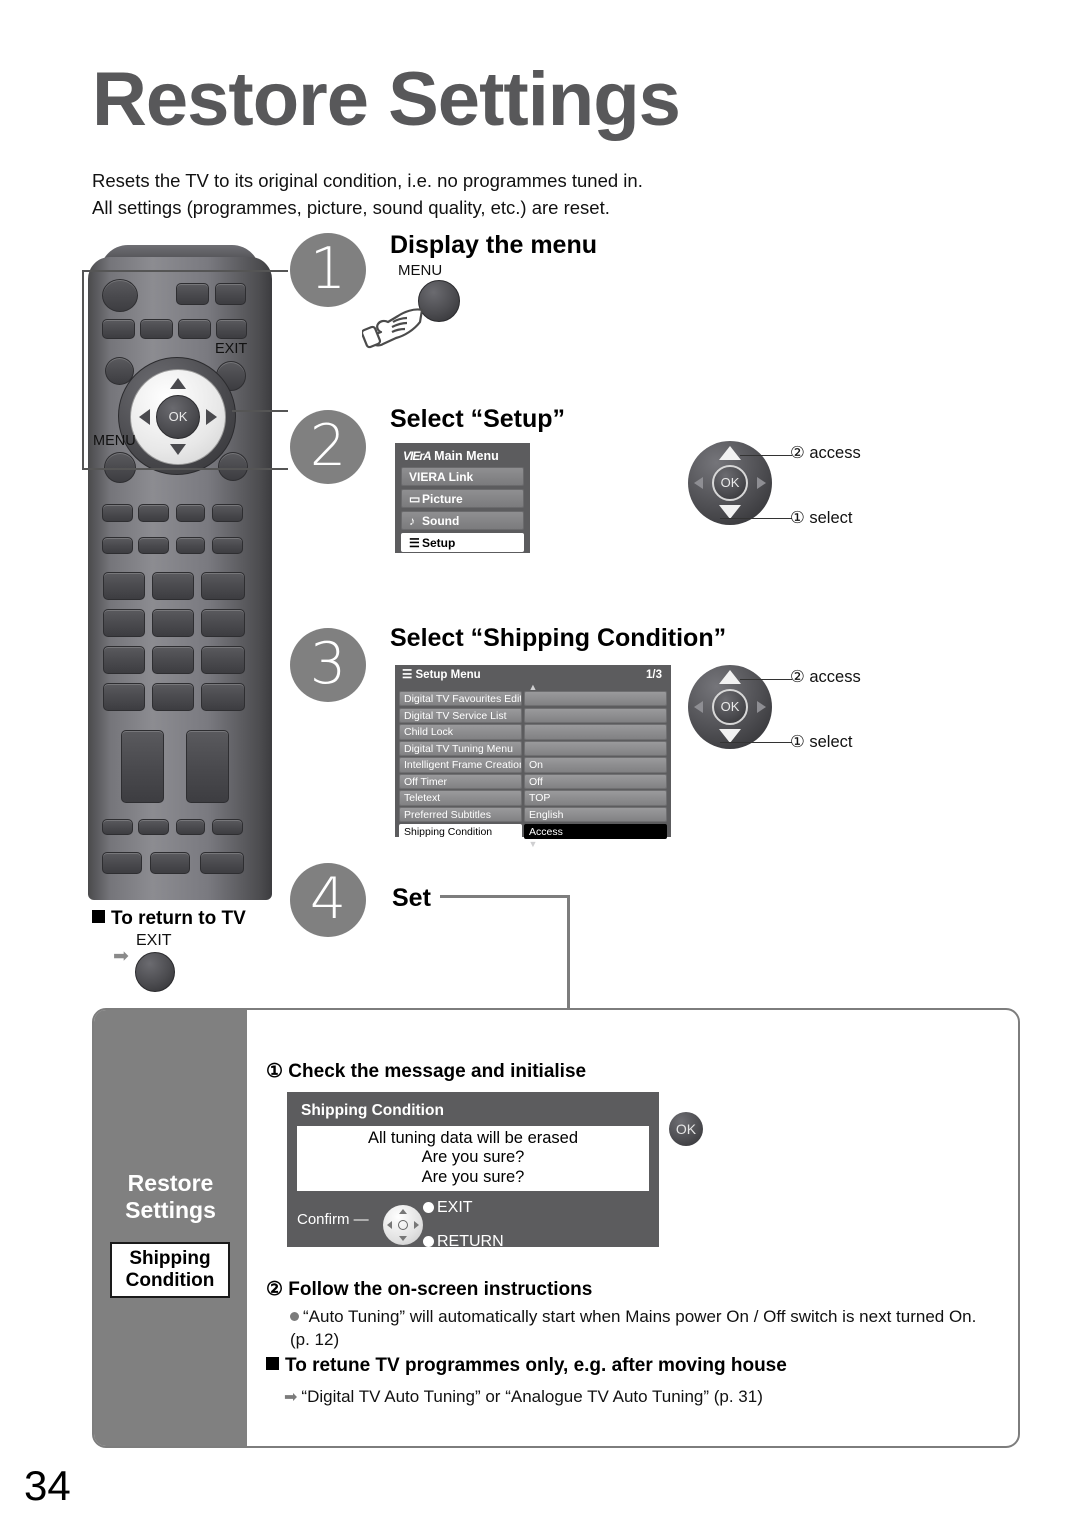 This screenshot has height=1528, width=1080. What do you see at coordinates (462, 476) in the screenshot?
I see `menu-item-viera-link: VIERA Link` at bounding box center [462, 476].